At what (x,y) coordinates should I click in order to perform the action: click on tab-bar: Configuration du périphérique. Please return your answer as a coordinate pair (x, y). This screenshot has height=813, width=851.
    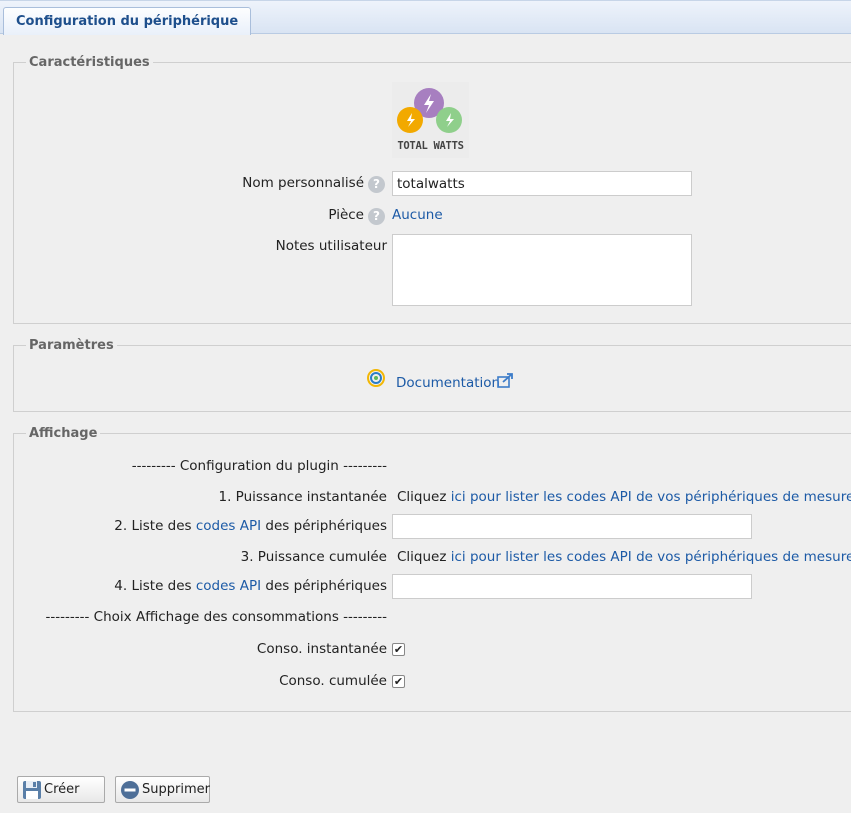
    Looking at the image, I should click on (425, 17).